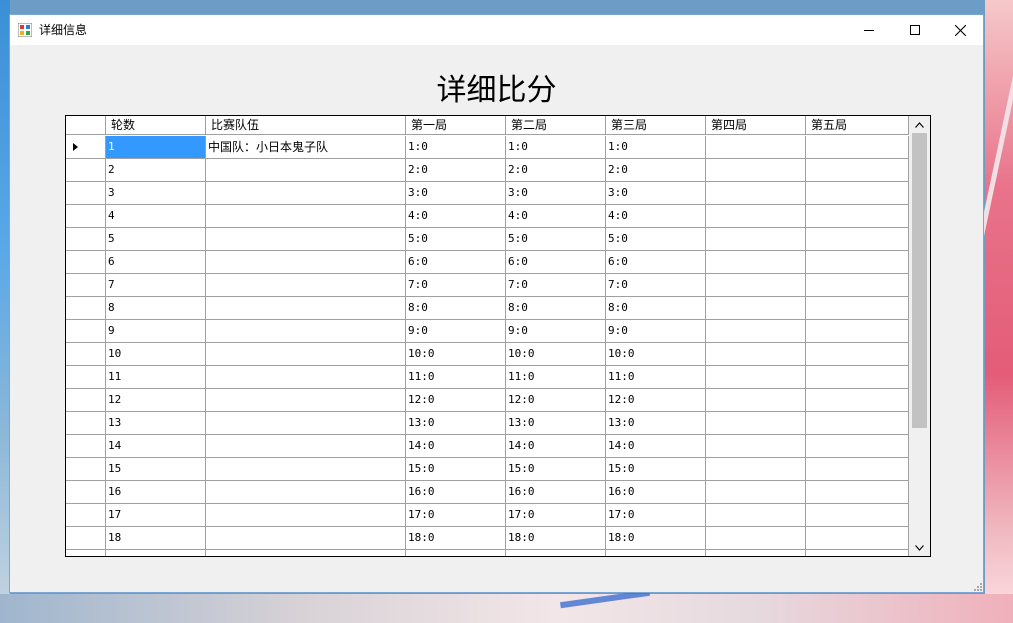 The image size is (1013, 623). I want to click on table-row: 5 5:0 5:0 5:0, so click(487, 239).